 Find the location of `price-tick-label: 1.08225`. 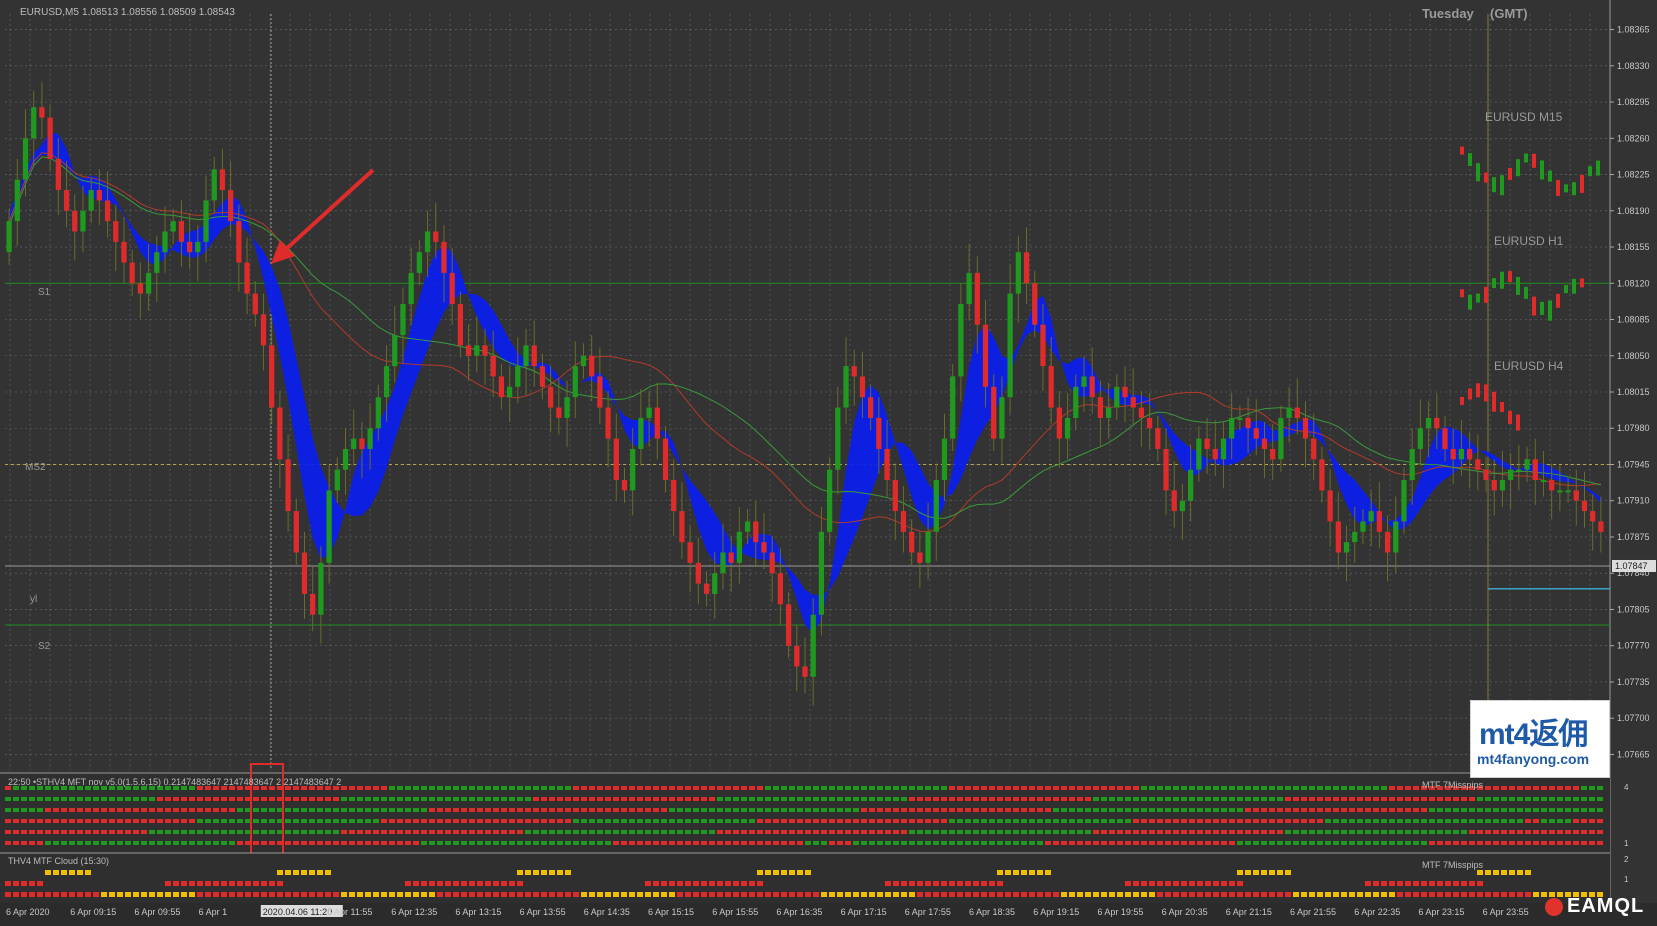

price-tick-label: 1.08225 is located at coordinates (1633, 175).